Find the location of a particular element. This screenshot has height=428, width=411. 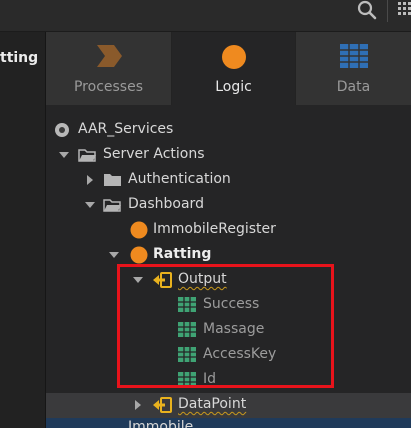

tree-node-authentication: Authentication is located at coordinates (228, 180).